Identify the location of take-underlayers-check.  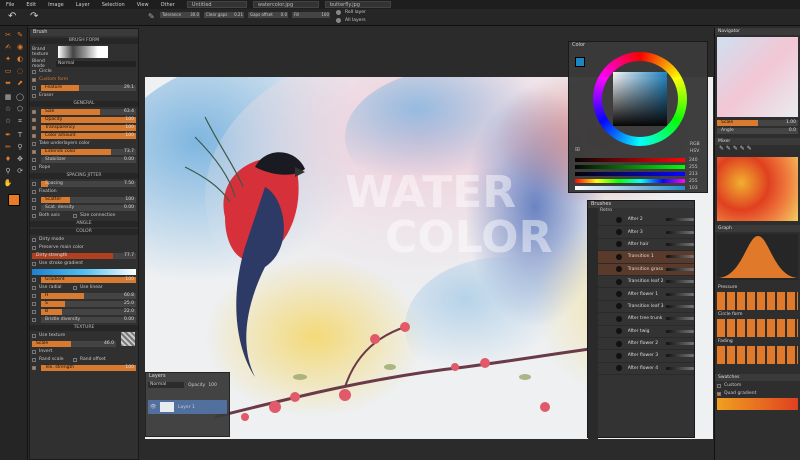
(34, 143).